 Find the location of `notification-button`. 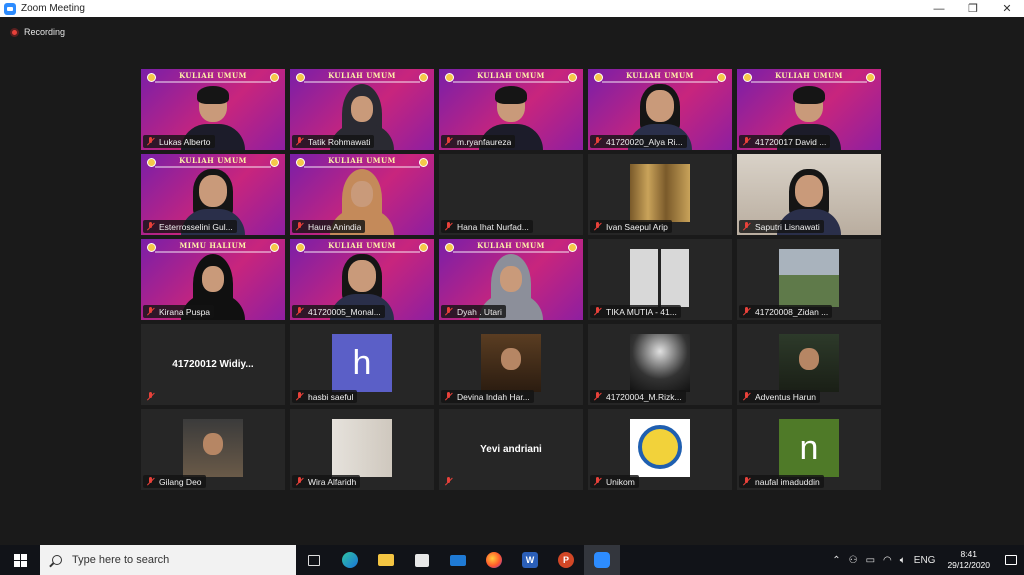

notification-button is located at coordinates (1011, 560).